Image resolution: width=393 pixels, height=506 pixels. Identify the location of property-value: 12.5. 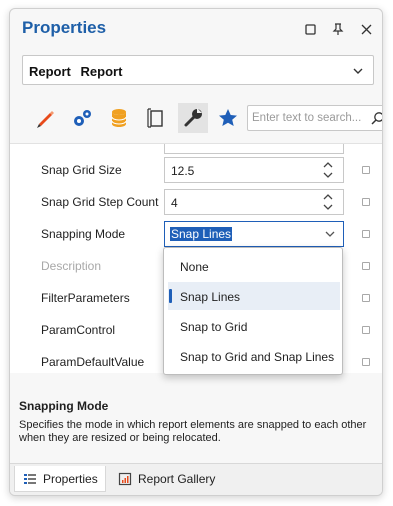
(183, 171).